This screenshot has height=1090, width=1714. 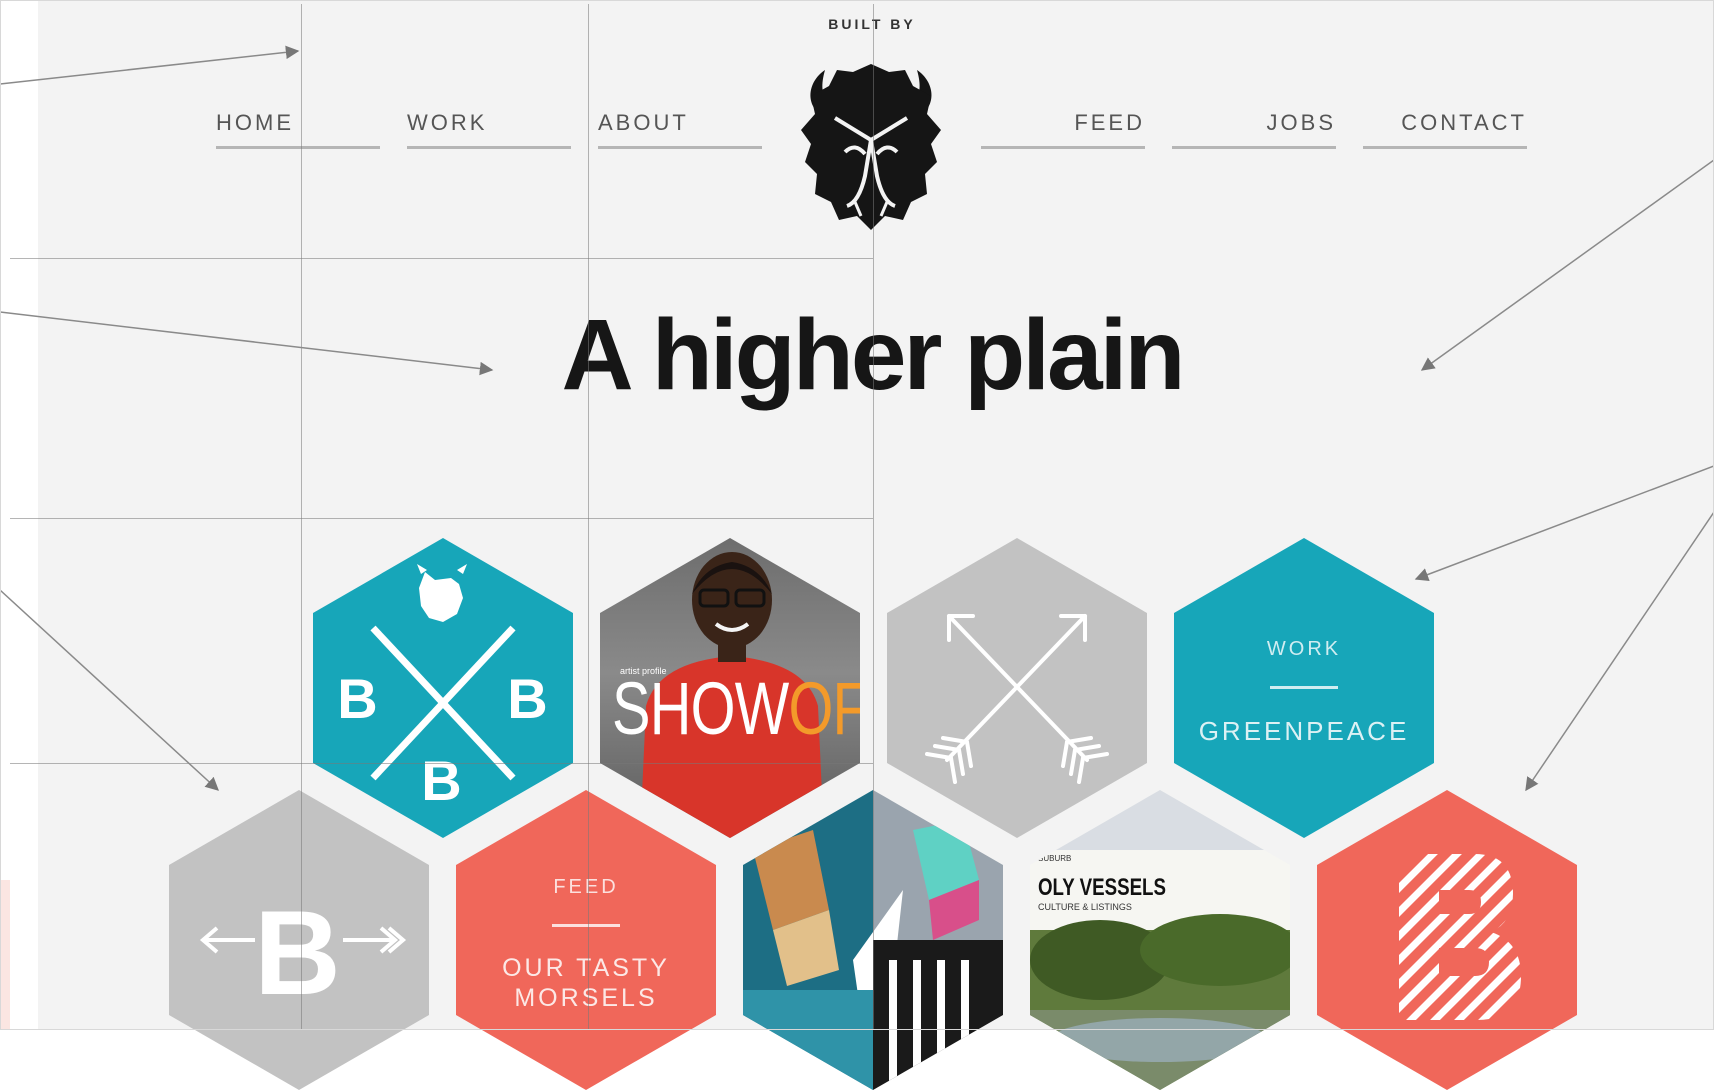 I want to click on tile-showoff-word-off: OFF, so click(x=824, y=708).